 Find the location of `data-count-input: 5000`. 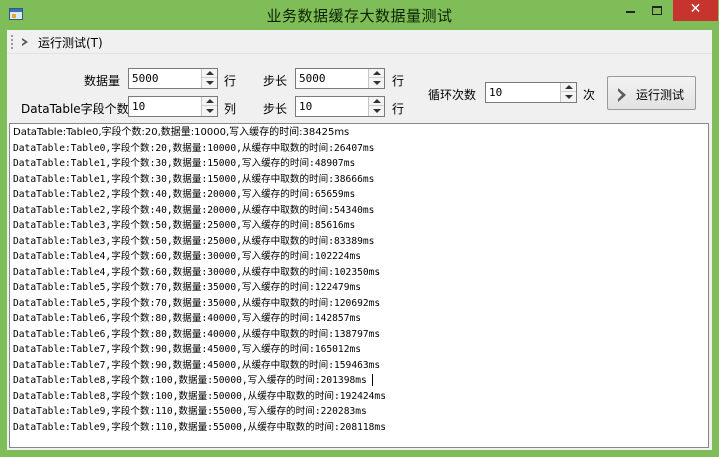

data-count-input: 5000 is located at coordinates (173, 78).